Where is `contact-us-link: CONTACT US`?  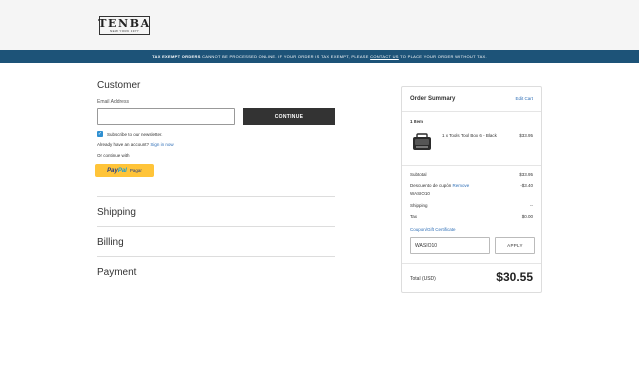 contact-us-link: CONTACT US is located at coordinates (384, 56).